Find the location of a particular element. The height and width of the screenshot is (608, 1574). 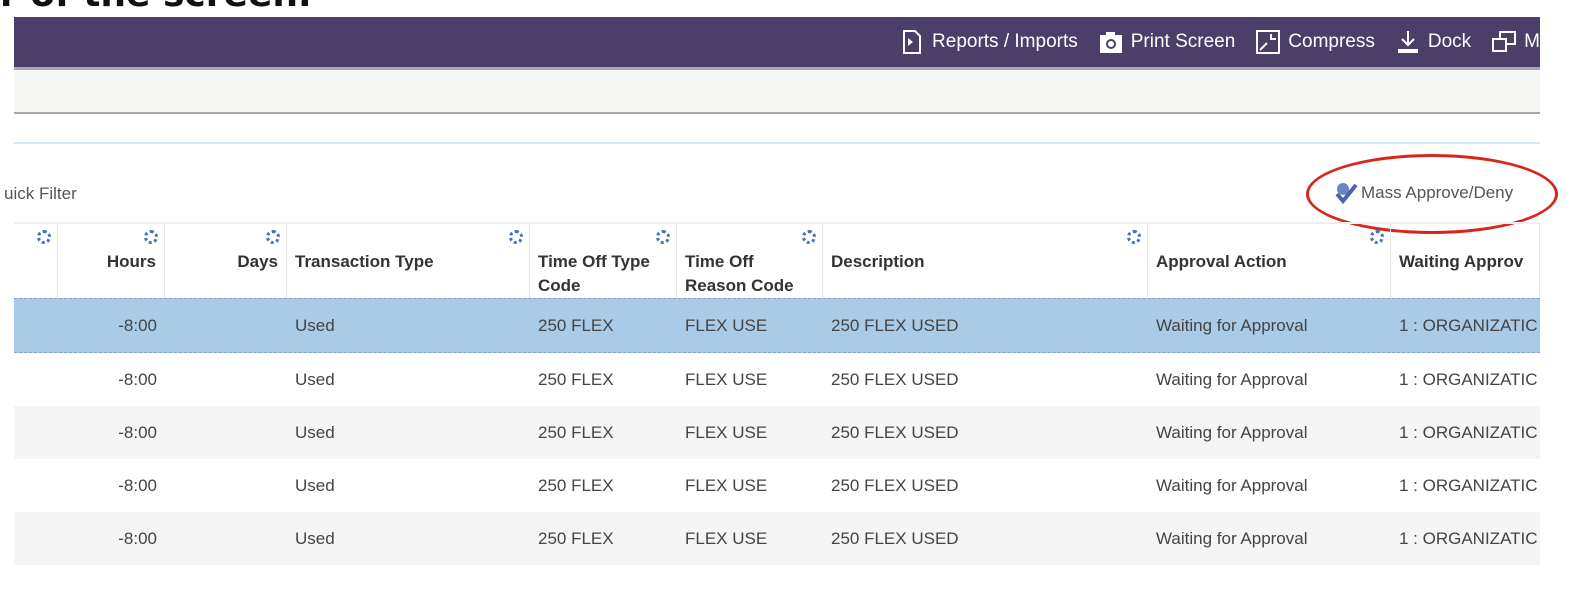

reports-imports-button: Reports / Imports is located at coordinates (988, 42).